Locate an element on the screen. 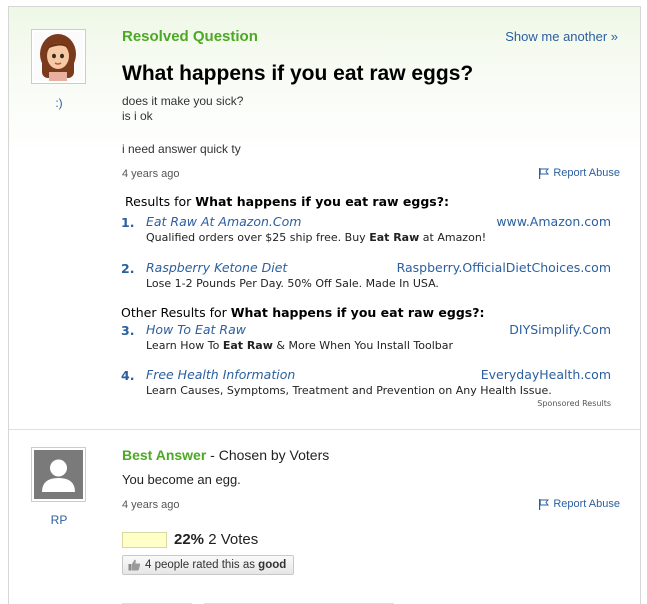 The height and width of the screenshot is (604, 647). show-another-link: Show me another » is located at coordinates (561, 36).